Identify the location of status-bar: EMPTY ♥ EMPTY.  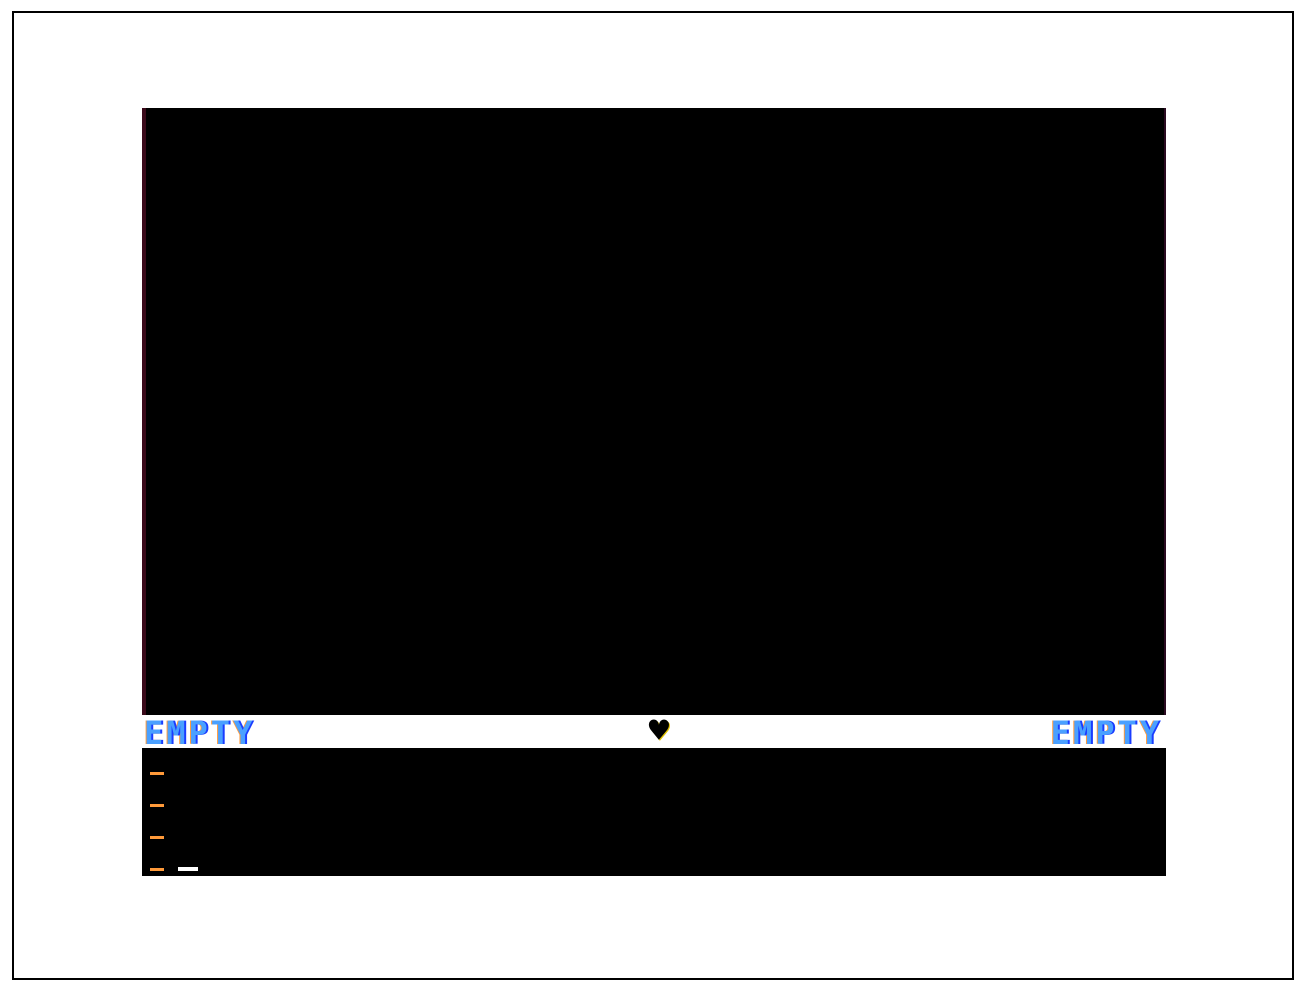
(654, 731).